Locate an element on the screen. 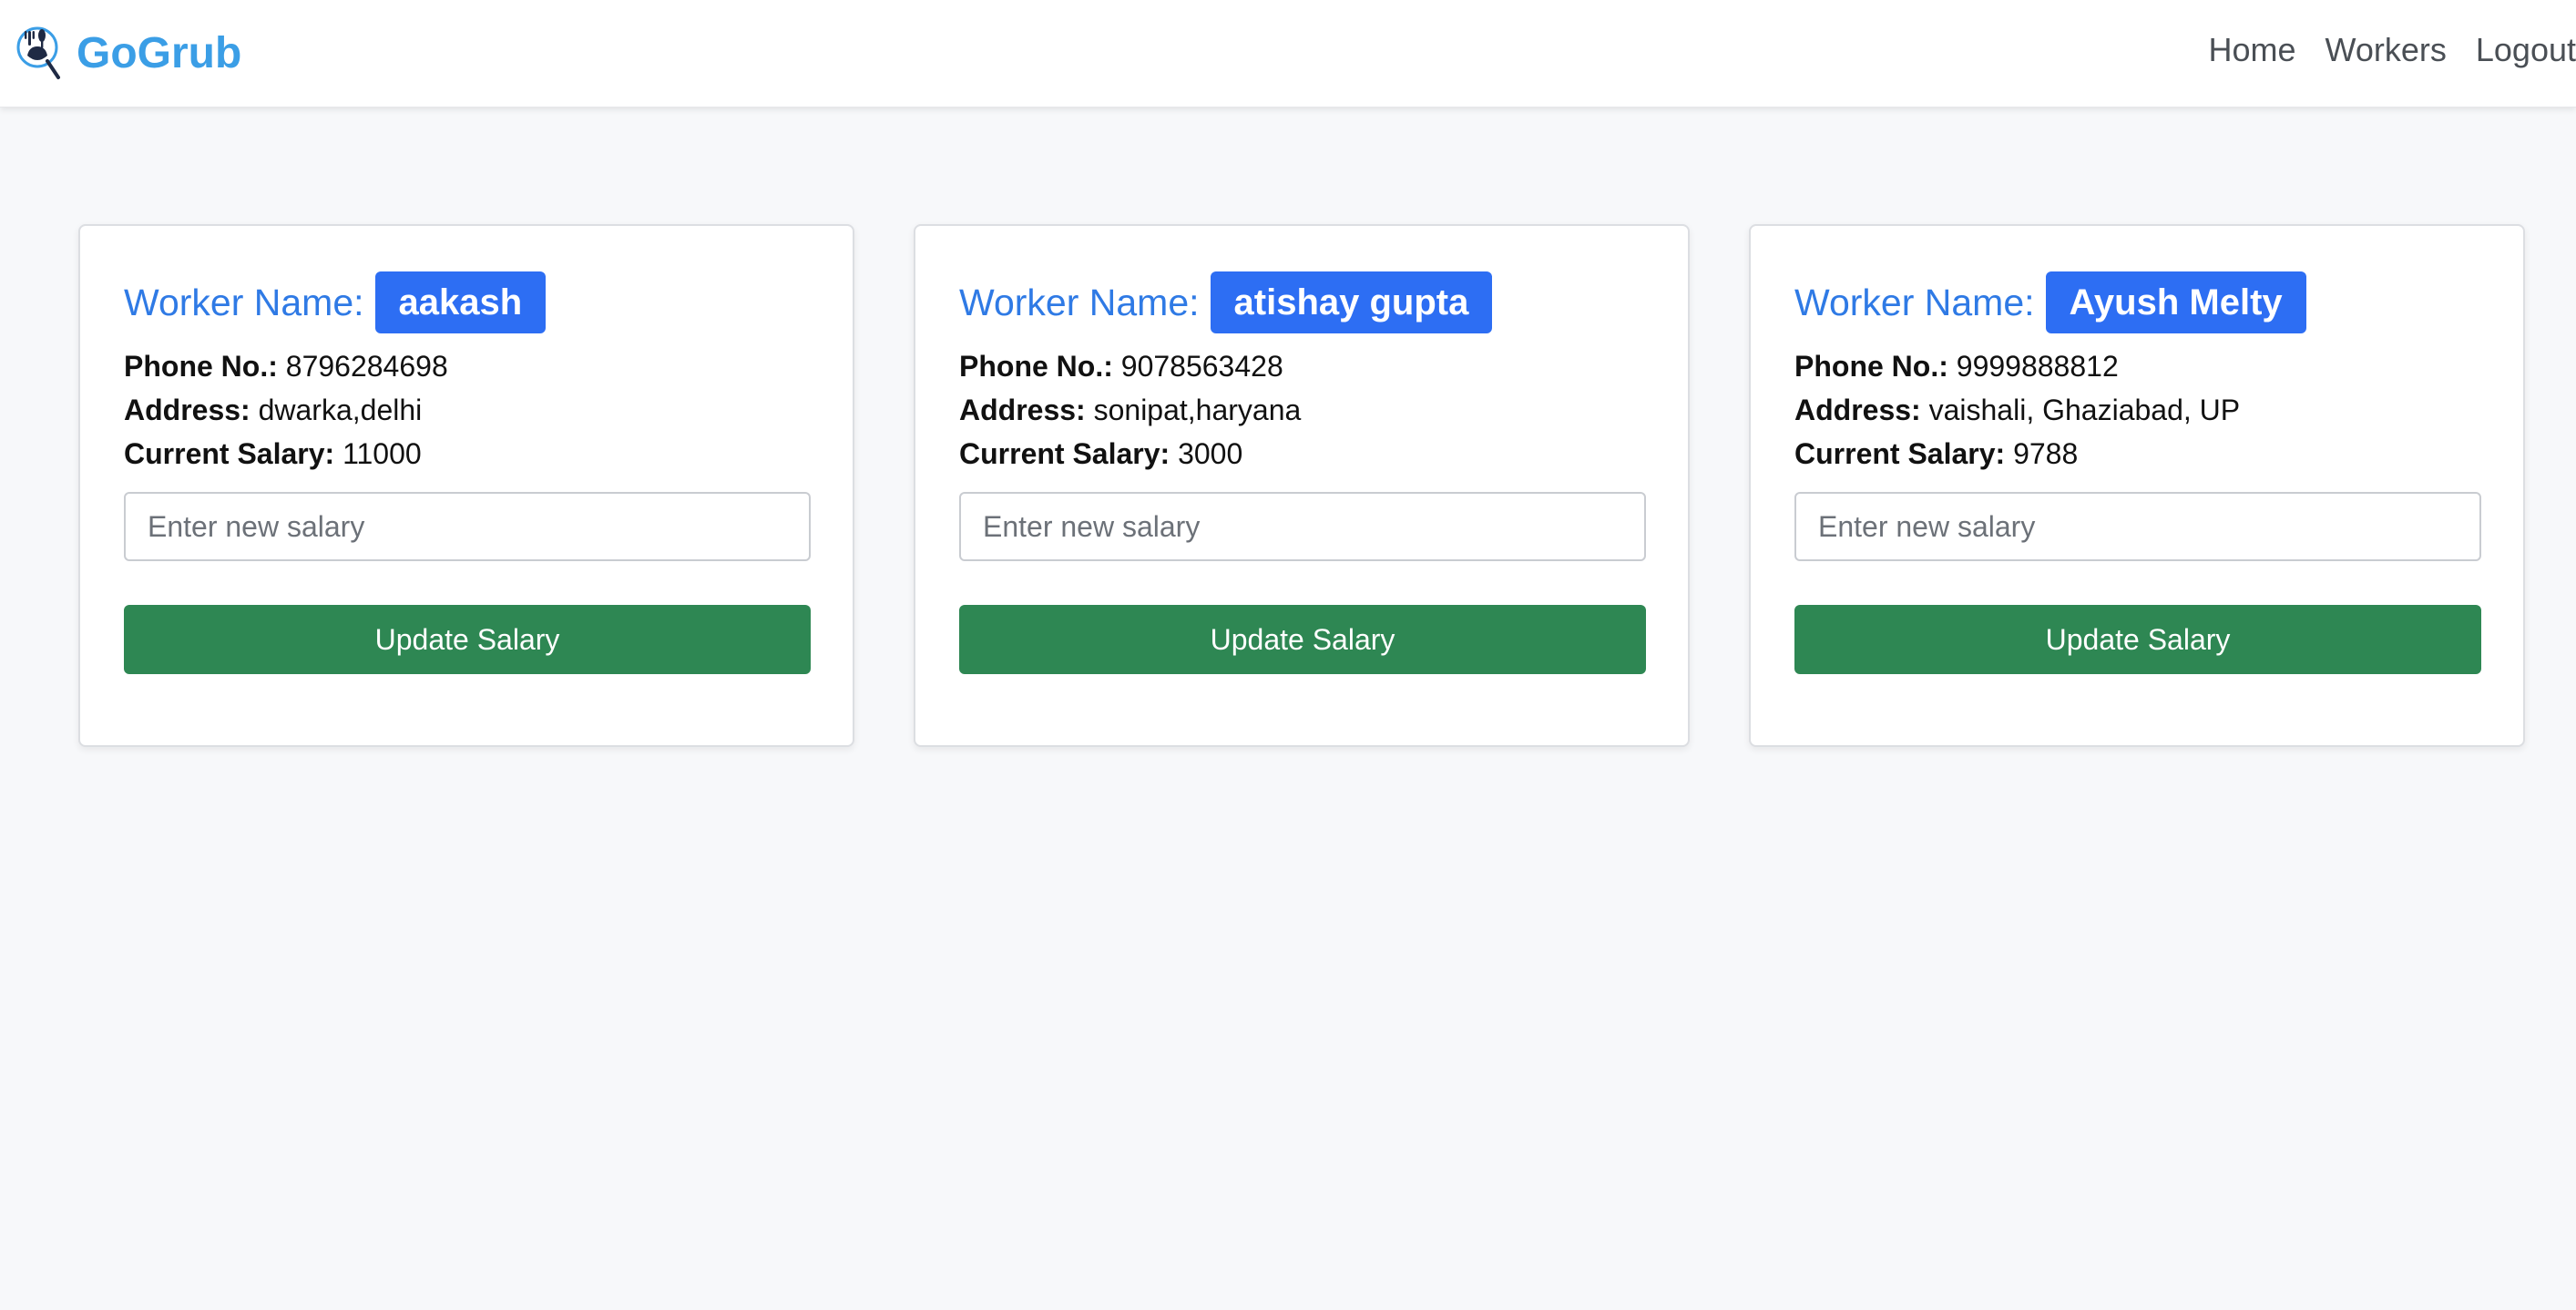 This screenshot has height=1310, width=2576. salary-value: 9788 is located at coordinates (2046, 453).